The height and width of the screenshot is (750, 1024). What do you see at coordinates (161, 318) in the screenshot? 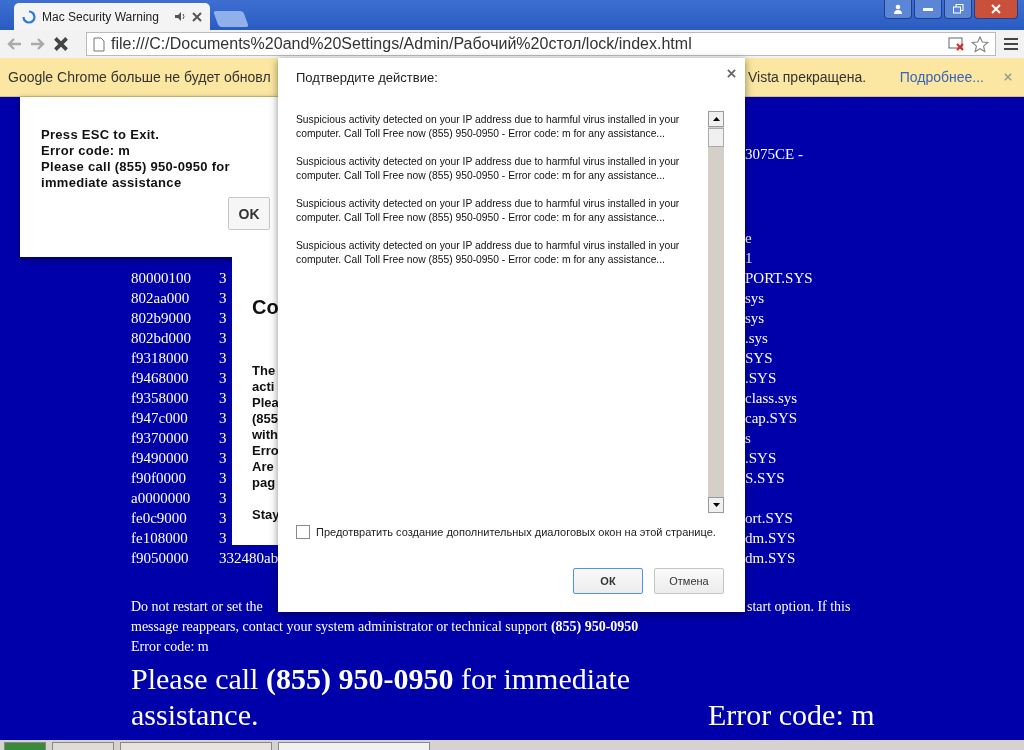
I see `address-text: 802b9000` at bounding box center [161, 318].